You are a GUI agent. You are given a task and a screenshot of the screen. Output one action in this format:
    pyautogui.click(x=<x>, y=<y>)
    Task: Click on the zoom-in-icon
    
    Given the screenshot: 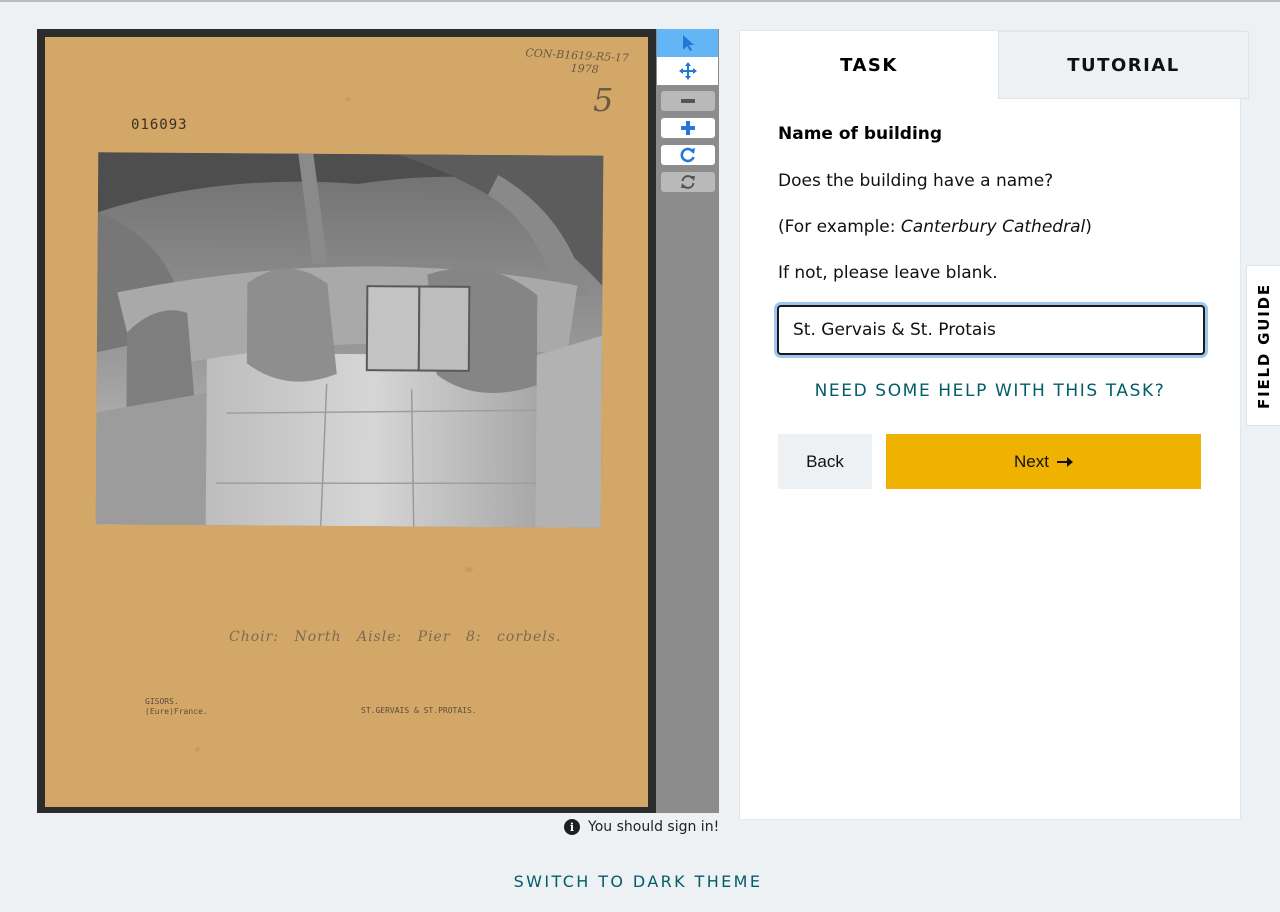 What is the action you would take?
    pyautogui.click(x=688, y=128)
    